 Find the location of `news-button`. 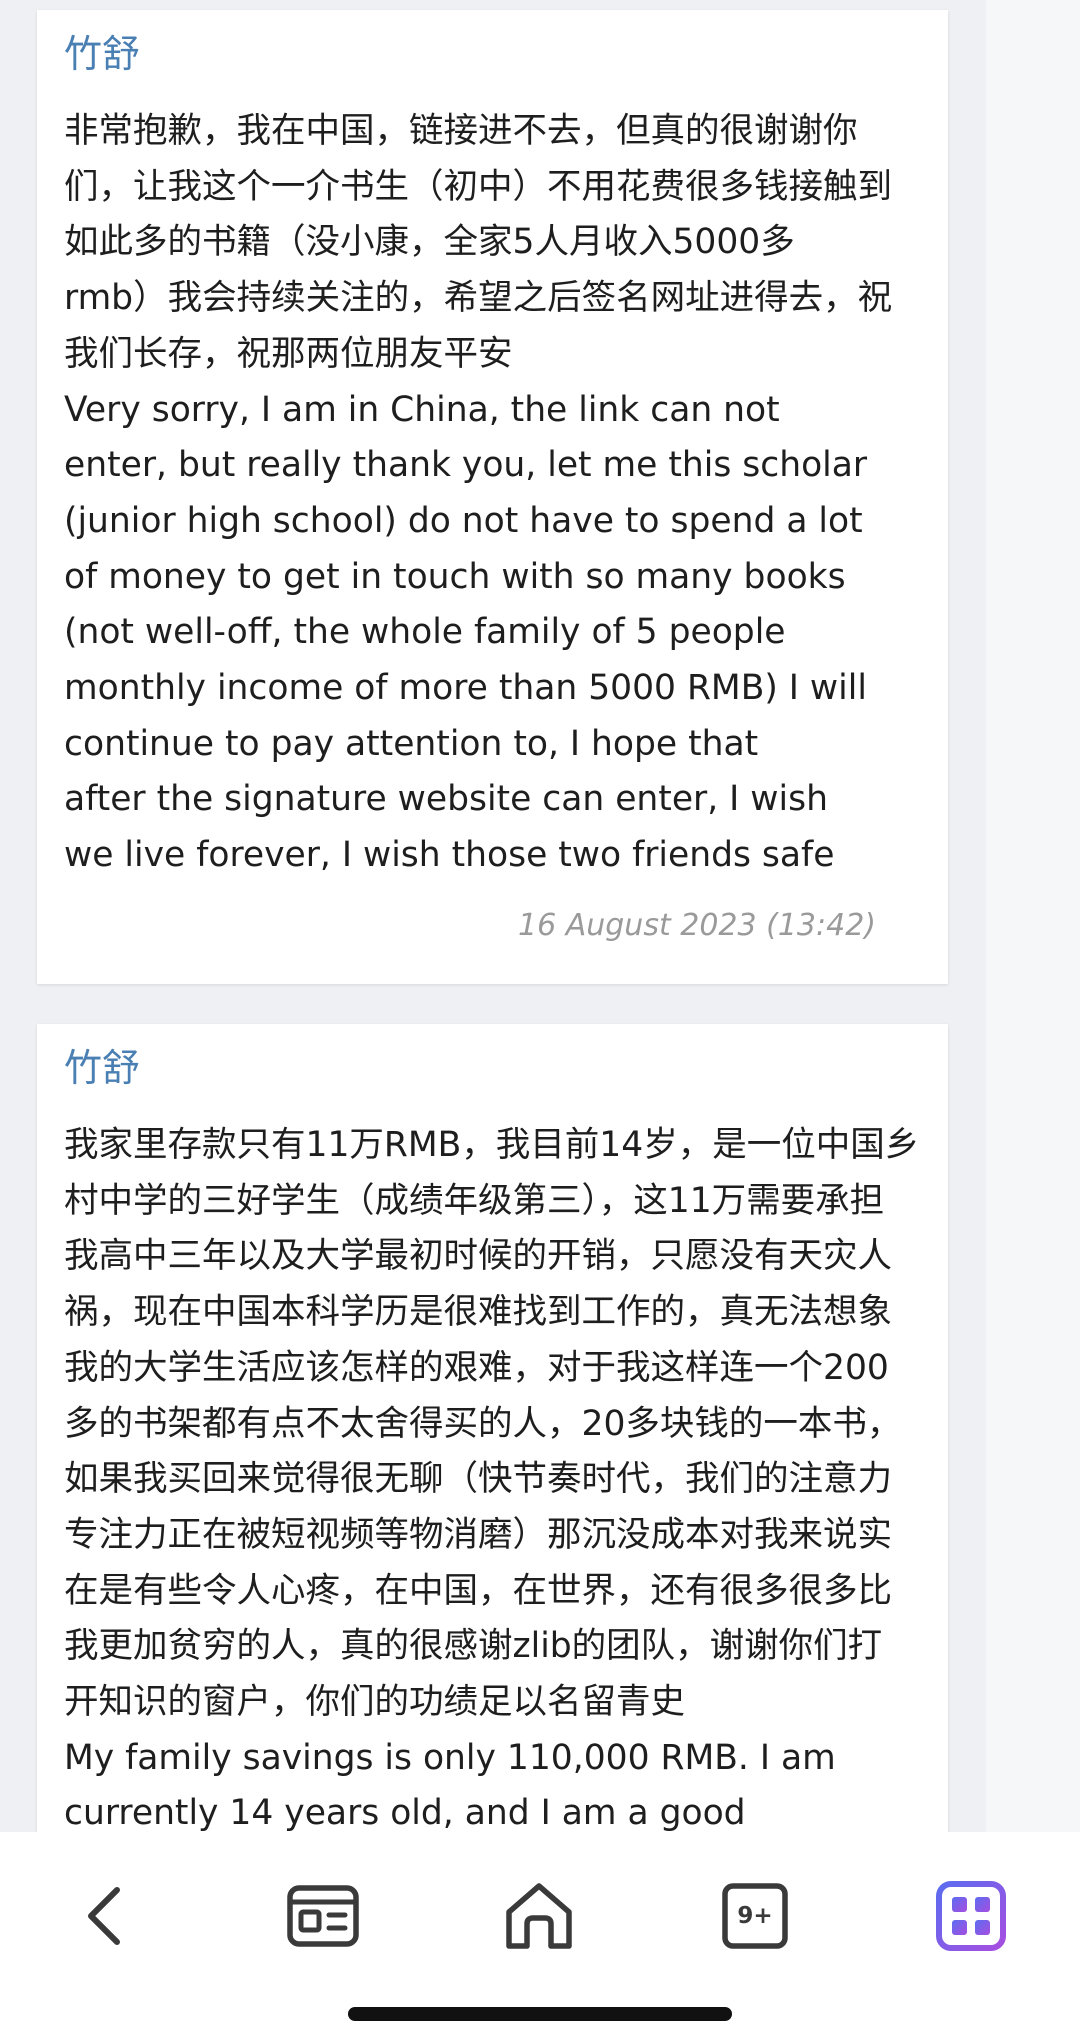

news-button is located at coordinates (323, 1916).